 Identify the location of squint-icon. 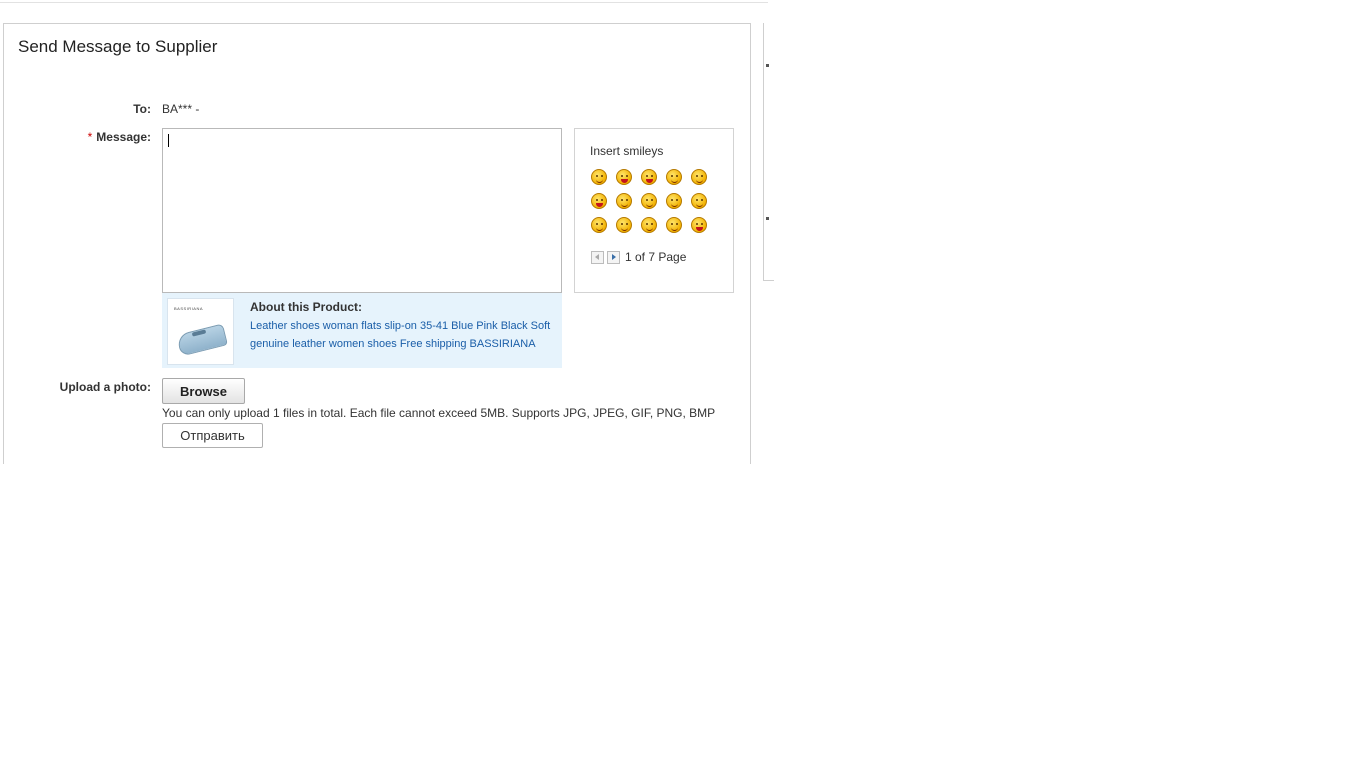
(699, 201).